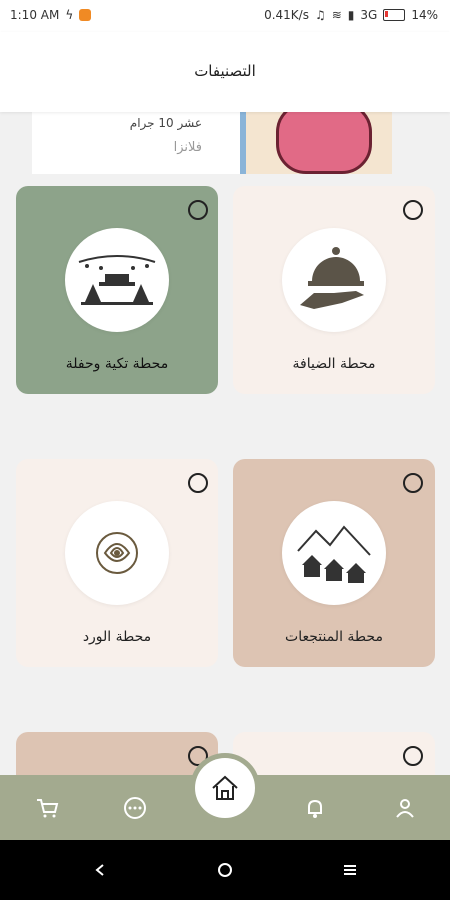 The width and height of the screenshot is (450, 900). I want to click on category-card-resorts: محطة المنتجعات, so click(334, 563).